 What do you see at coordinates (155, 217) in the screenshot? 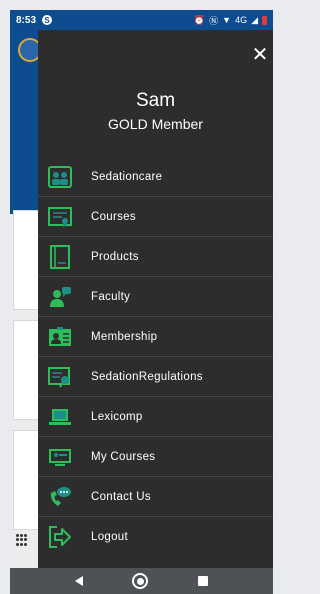
I see `menu-item-courses: Courses` at bounding box center [155, 217].